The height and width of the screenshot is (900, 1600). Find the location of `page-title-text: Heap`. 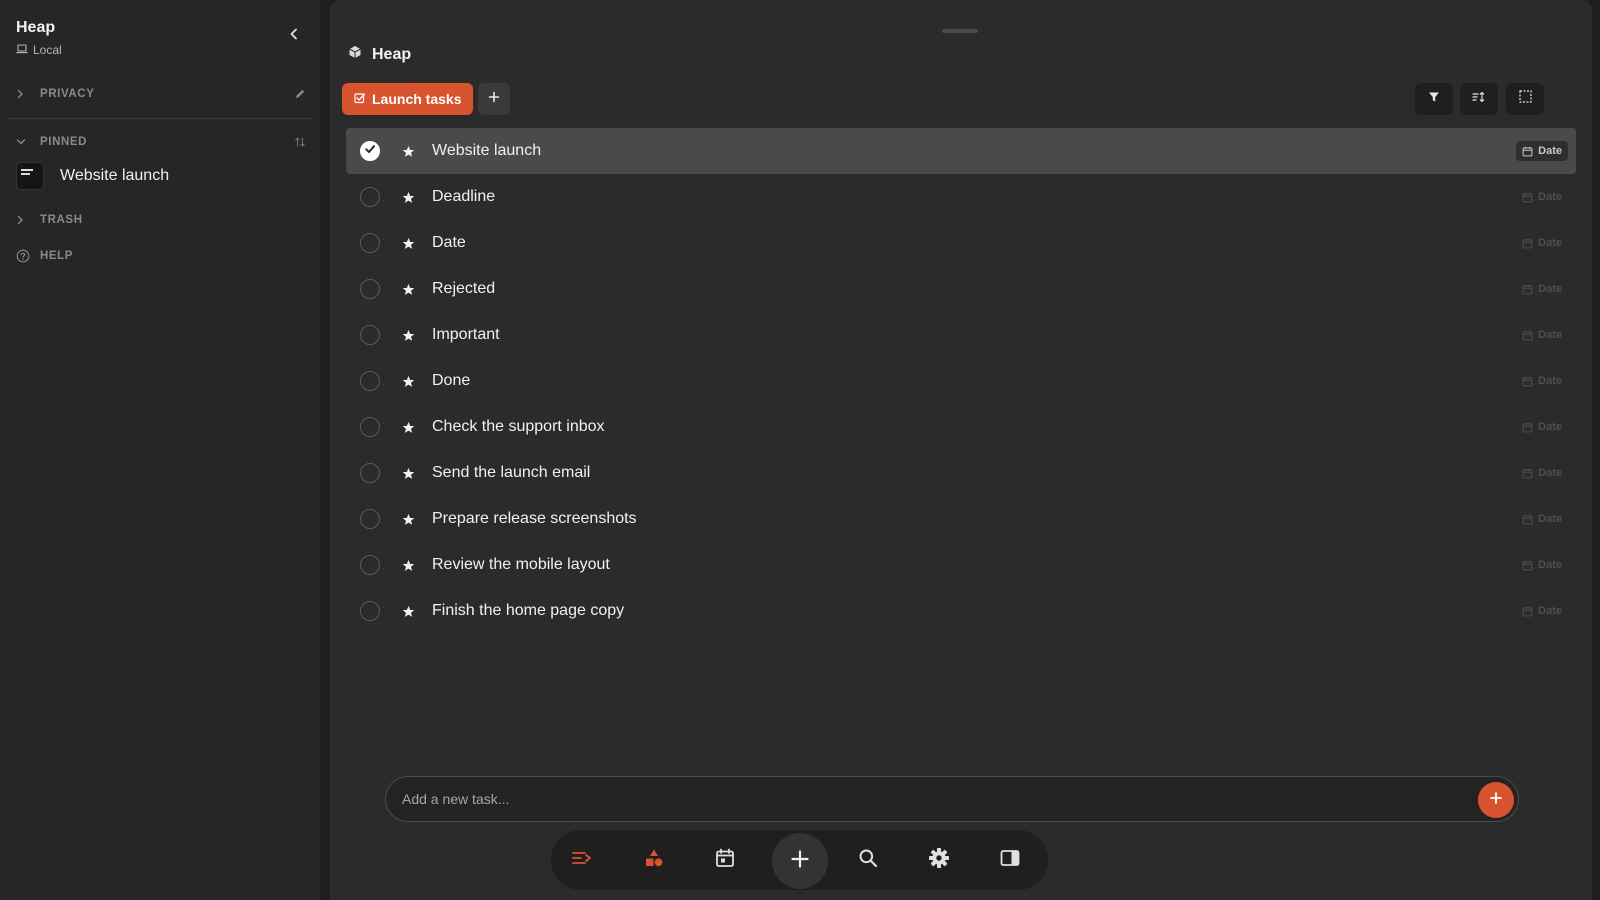

page-title-text: Heap is located at coordinates (392, 54).